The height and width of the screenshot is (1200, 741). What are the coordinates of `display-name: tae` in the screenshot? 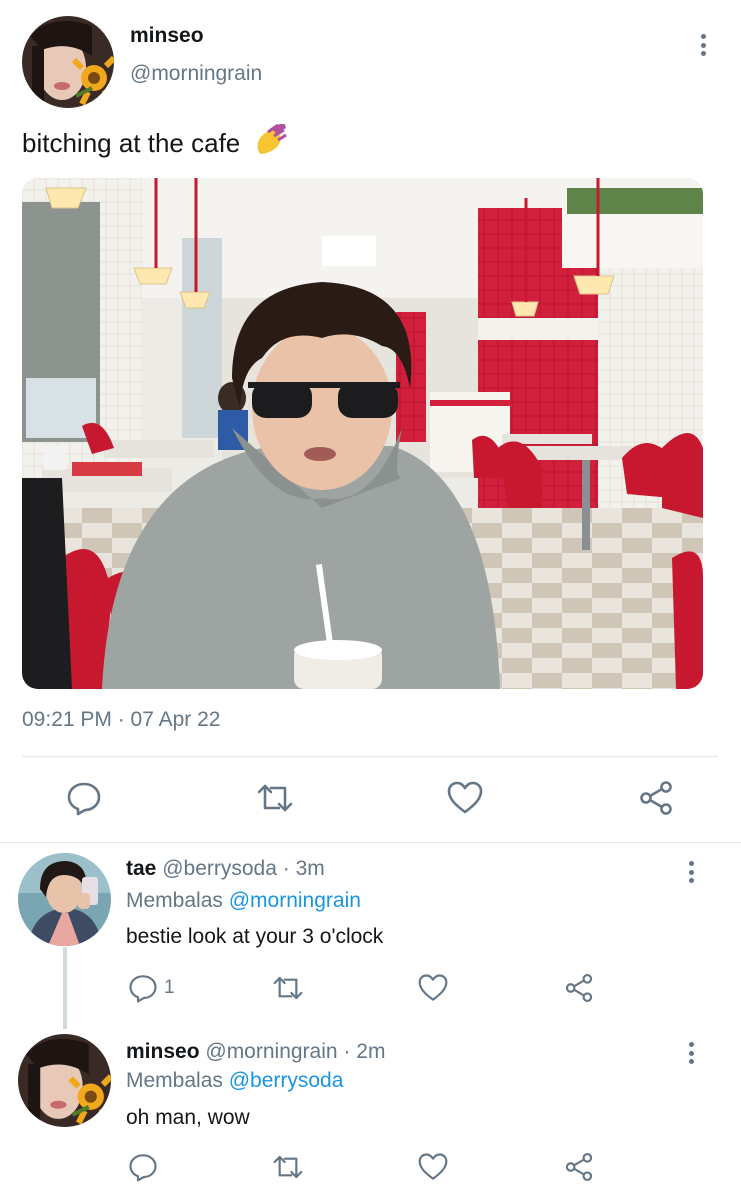 It's located at (141, 868).